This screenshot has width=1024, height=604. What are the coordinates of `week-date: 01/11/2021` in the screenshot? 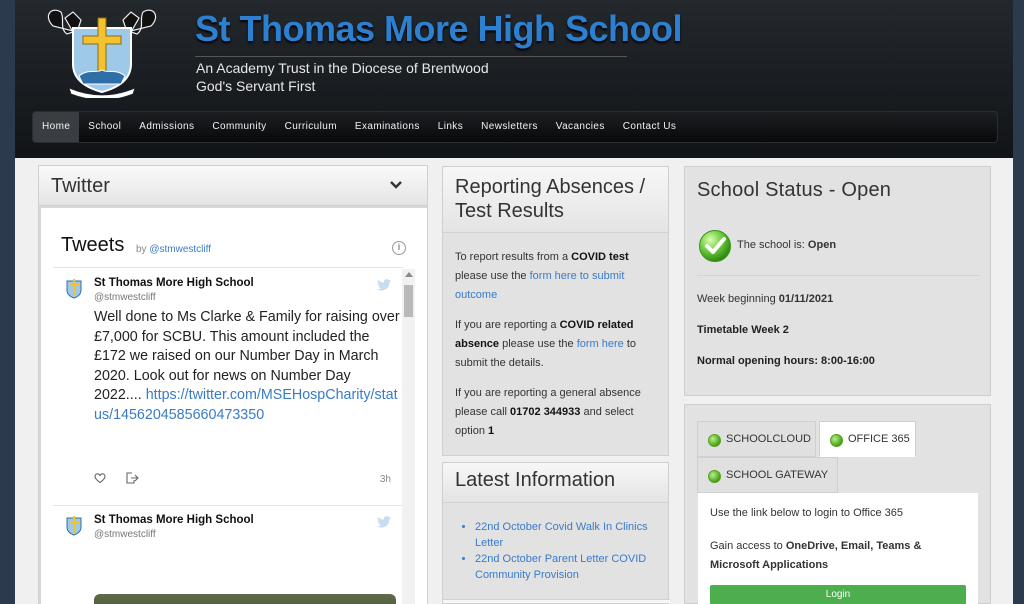 It's located at (806, 299).